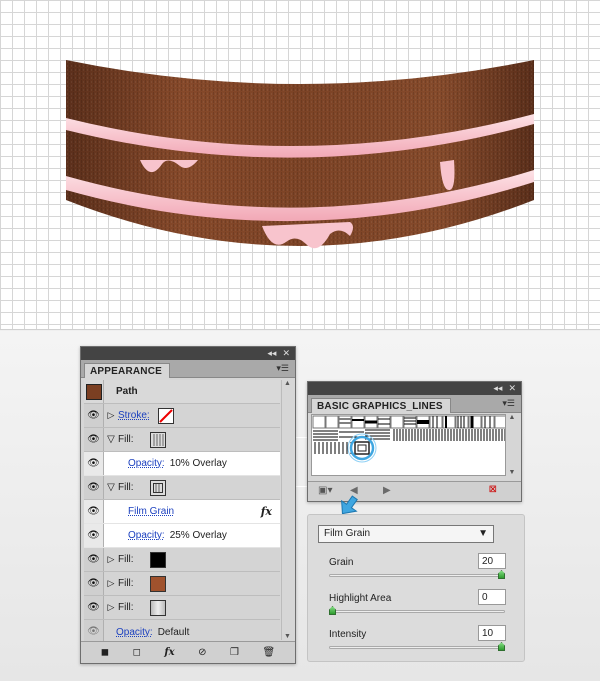 This screenshot has width=600, height=681. I want to click on black-swatch, so click(157, 559).